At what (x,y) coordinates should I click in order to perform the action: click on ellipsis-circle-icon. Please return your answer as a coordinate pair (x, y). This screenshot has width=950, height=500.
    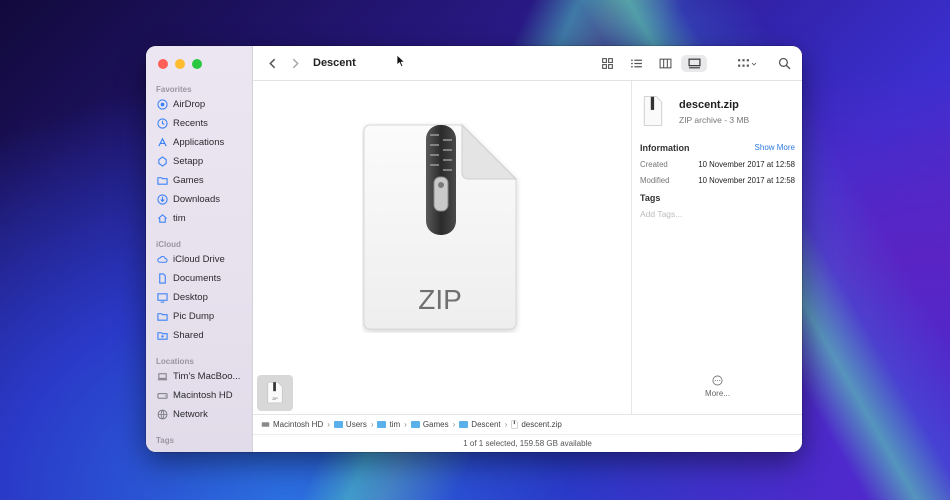
    Looking at the image, I should click on (717, 380).